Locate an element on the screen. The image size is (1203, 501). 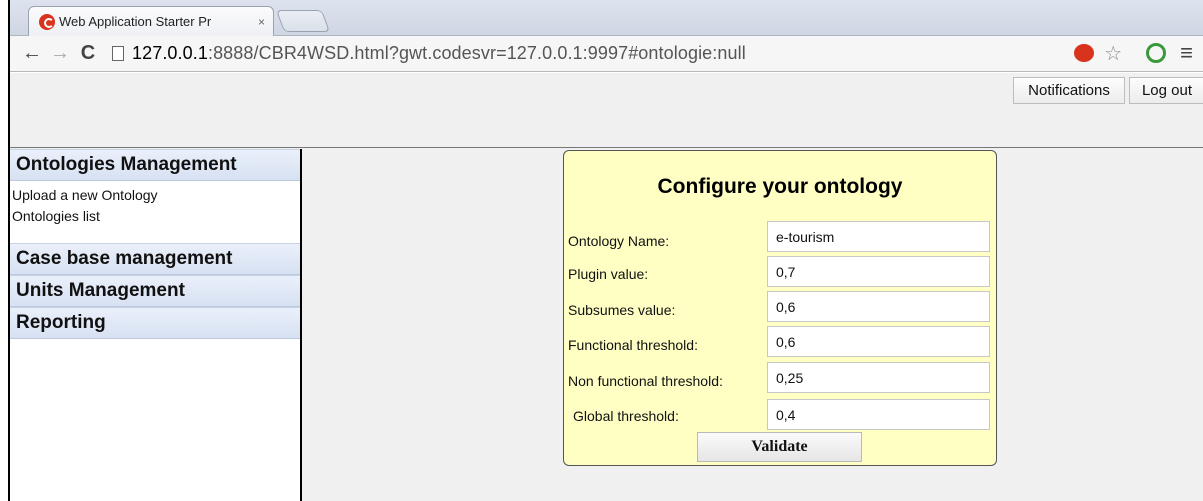
tab-title: Web Application Starter Pr is located at coordinates (135, 21).